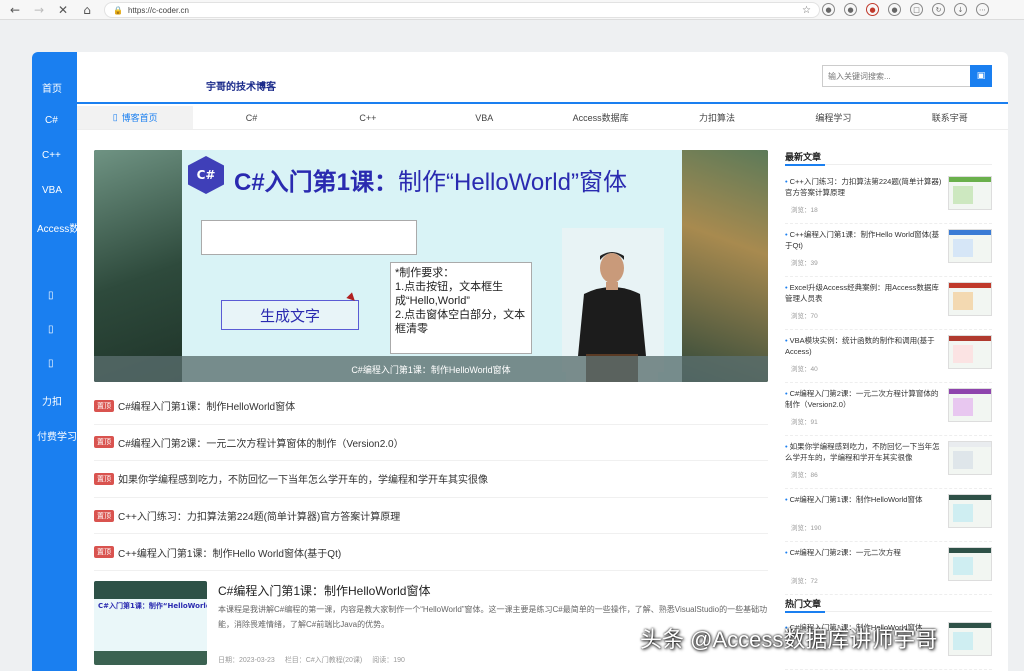 The image size is (1024, 671). I want to click on sidebar-article-title: C#编程入门第2课：一元二次方程计算窗体的制作（Version2.0）, so click(864, 399).